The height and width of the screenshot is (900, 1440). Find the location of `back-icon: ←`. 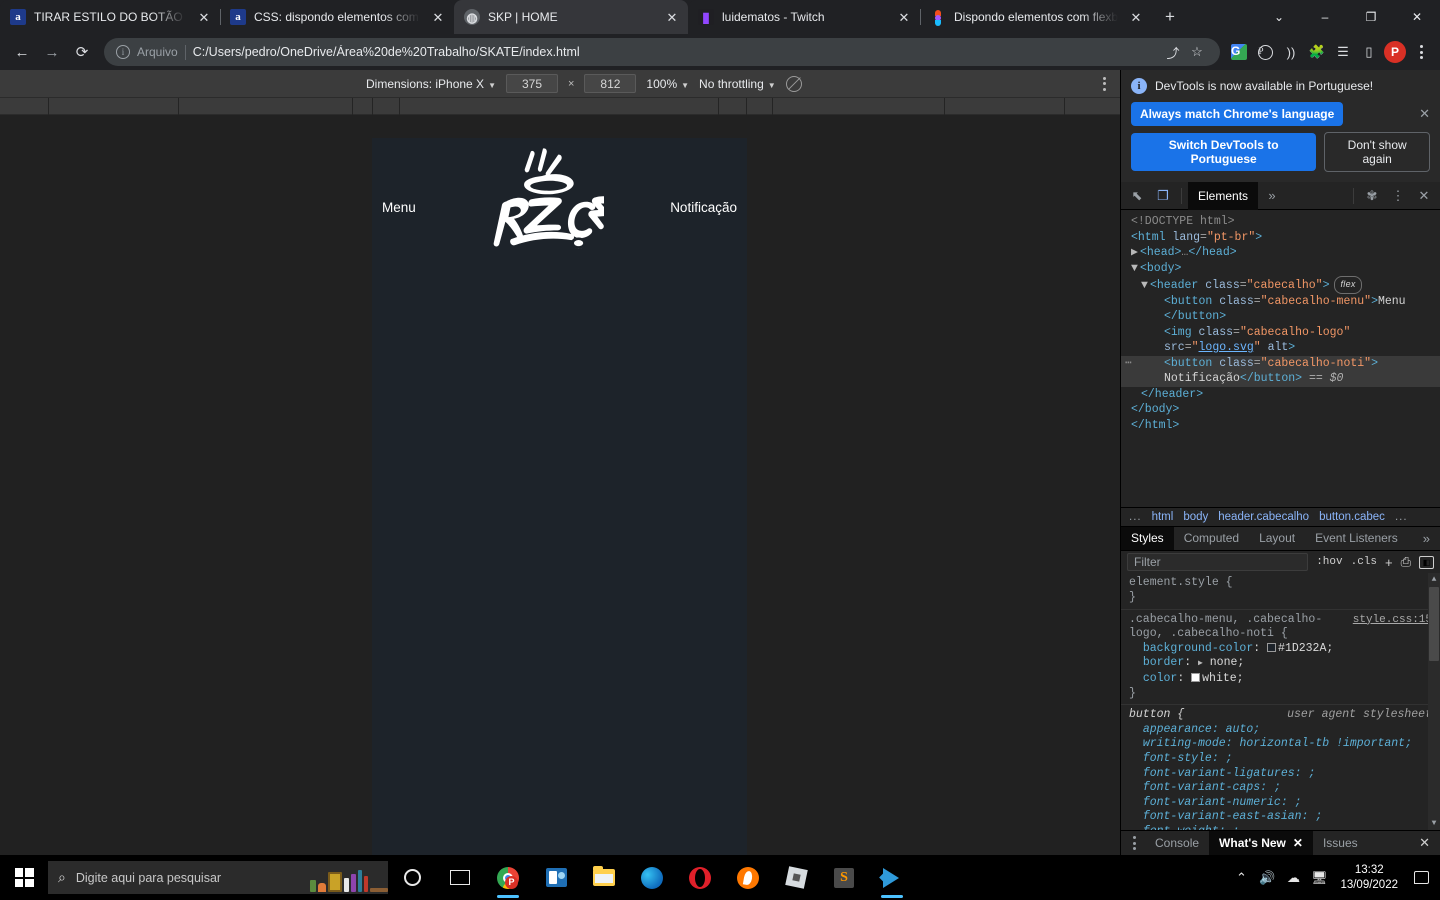

back-icon: ← is located at coordinates (22, 52).